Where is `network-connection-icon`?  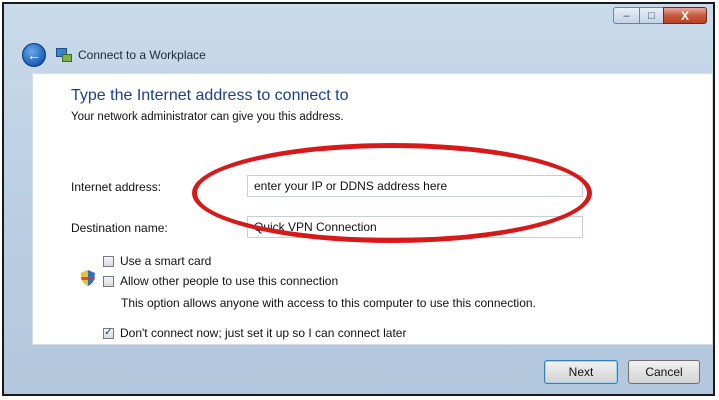 network-connection-icon is located at coordinates (64, 55).